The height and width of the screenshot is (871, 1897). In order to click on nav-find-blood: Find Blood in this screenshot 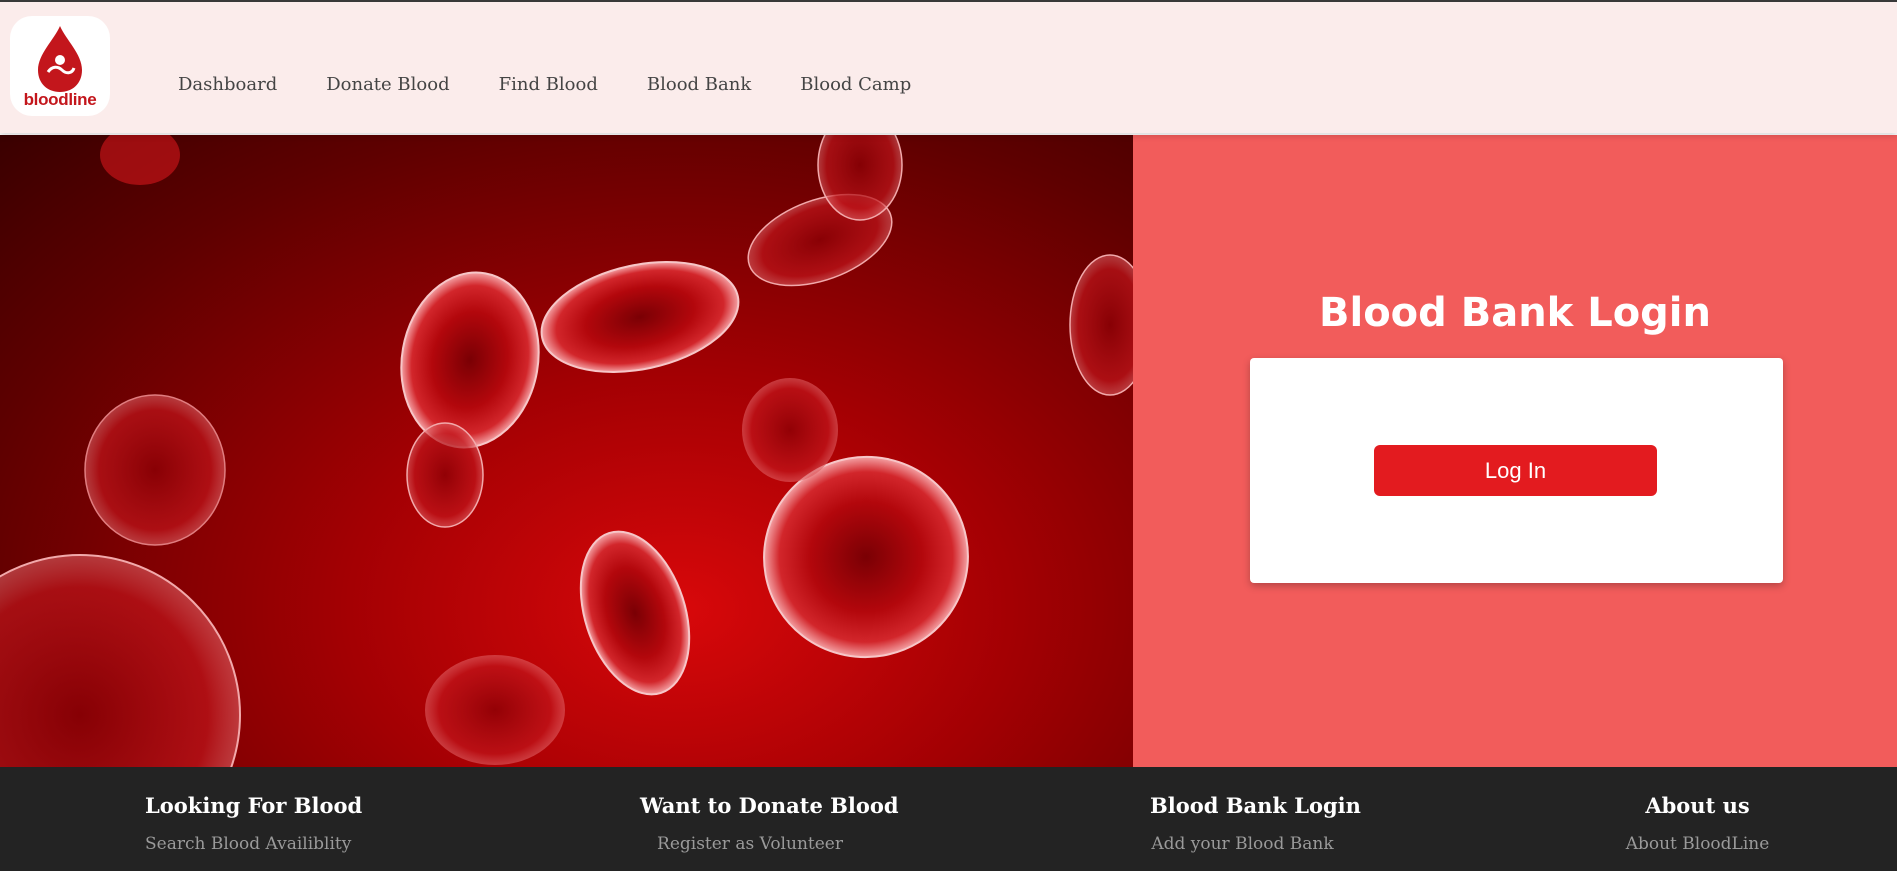, I will do `click(548, 84)`.